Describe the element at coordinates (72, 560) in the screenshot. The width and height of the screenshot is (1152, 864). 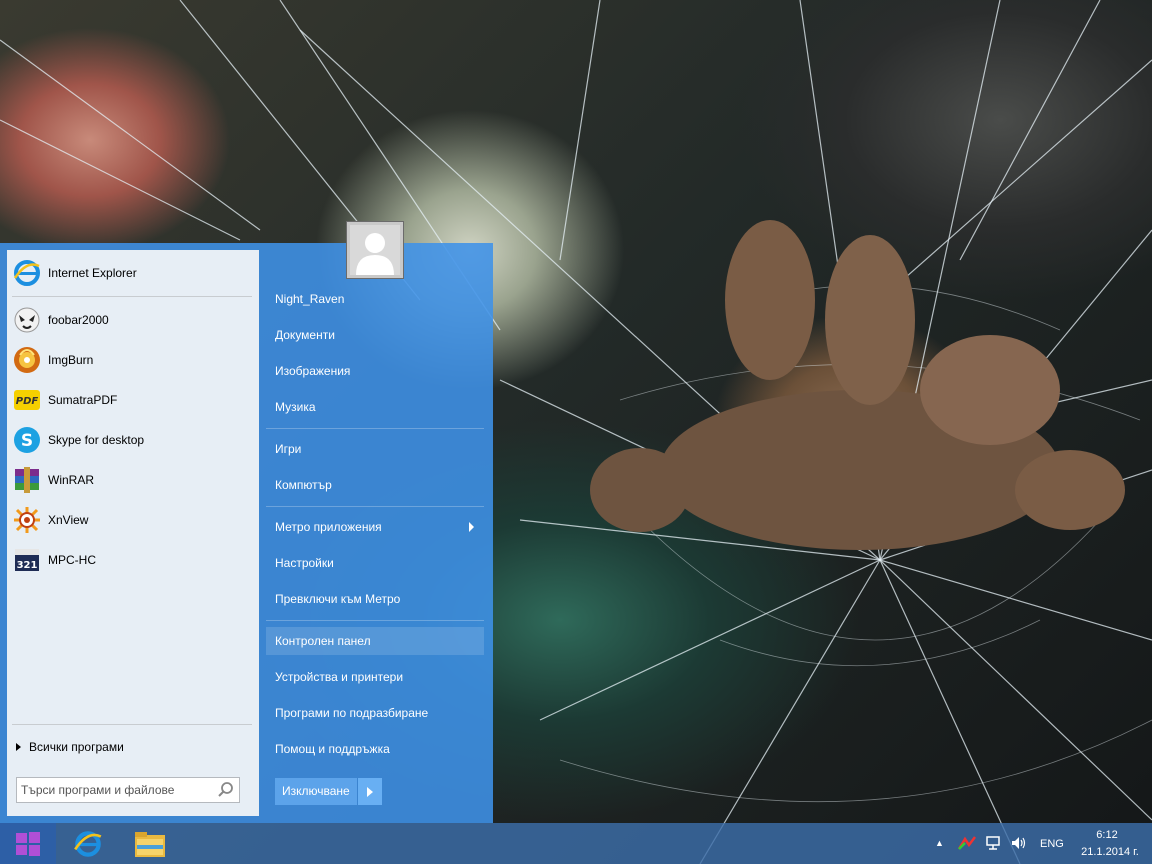
I see `program-label: MPC-HC` at that location.